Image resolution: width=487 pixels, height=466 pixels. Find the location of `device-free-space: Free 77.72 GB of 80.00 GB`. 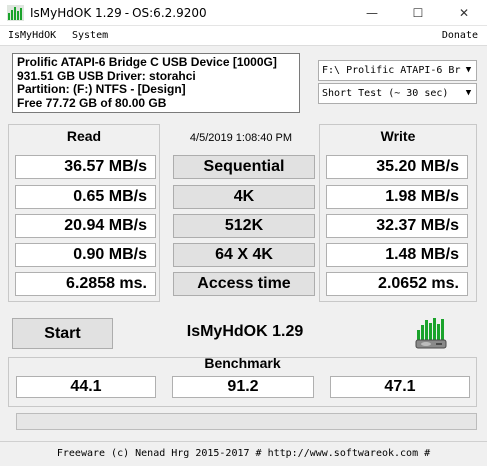

device-free-space: Free 77.72 GB of 80.00 GB is located at coordinates (92, 102).